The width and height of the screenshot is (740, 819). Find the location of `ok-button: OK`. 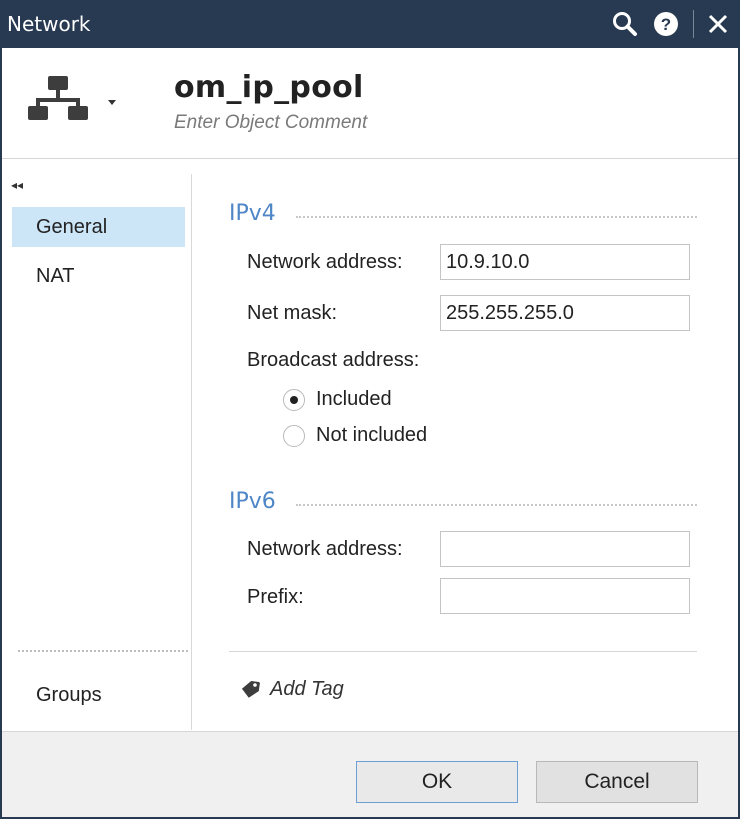

ok-button: OK is located at coordinates (437, 782).